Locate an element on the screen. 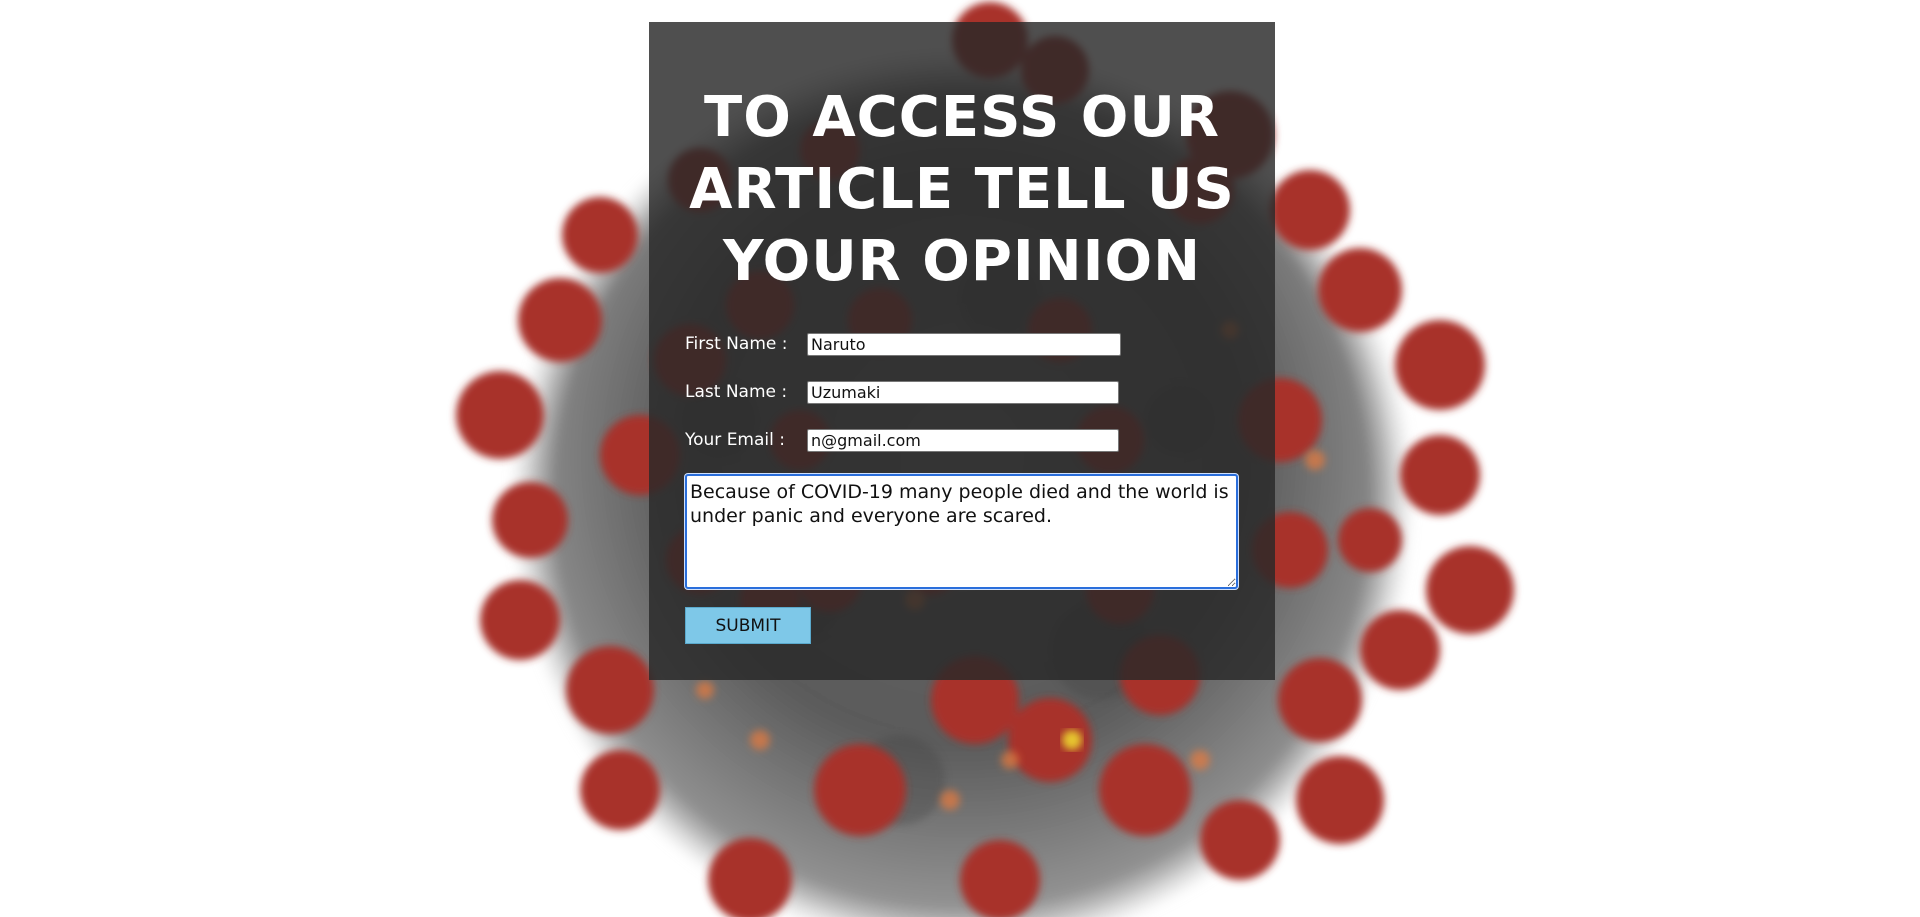 The width and height of the screenshot is (1920, 917). virus-yellow-spot is located at coordinates (1072, 740).